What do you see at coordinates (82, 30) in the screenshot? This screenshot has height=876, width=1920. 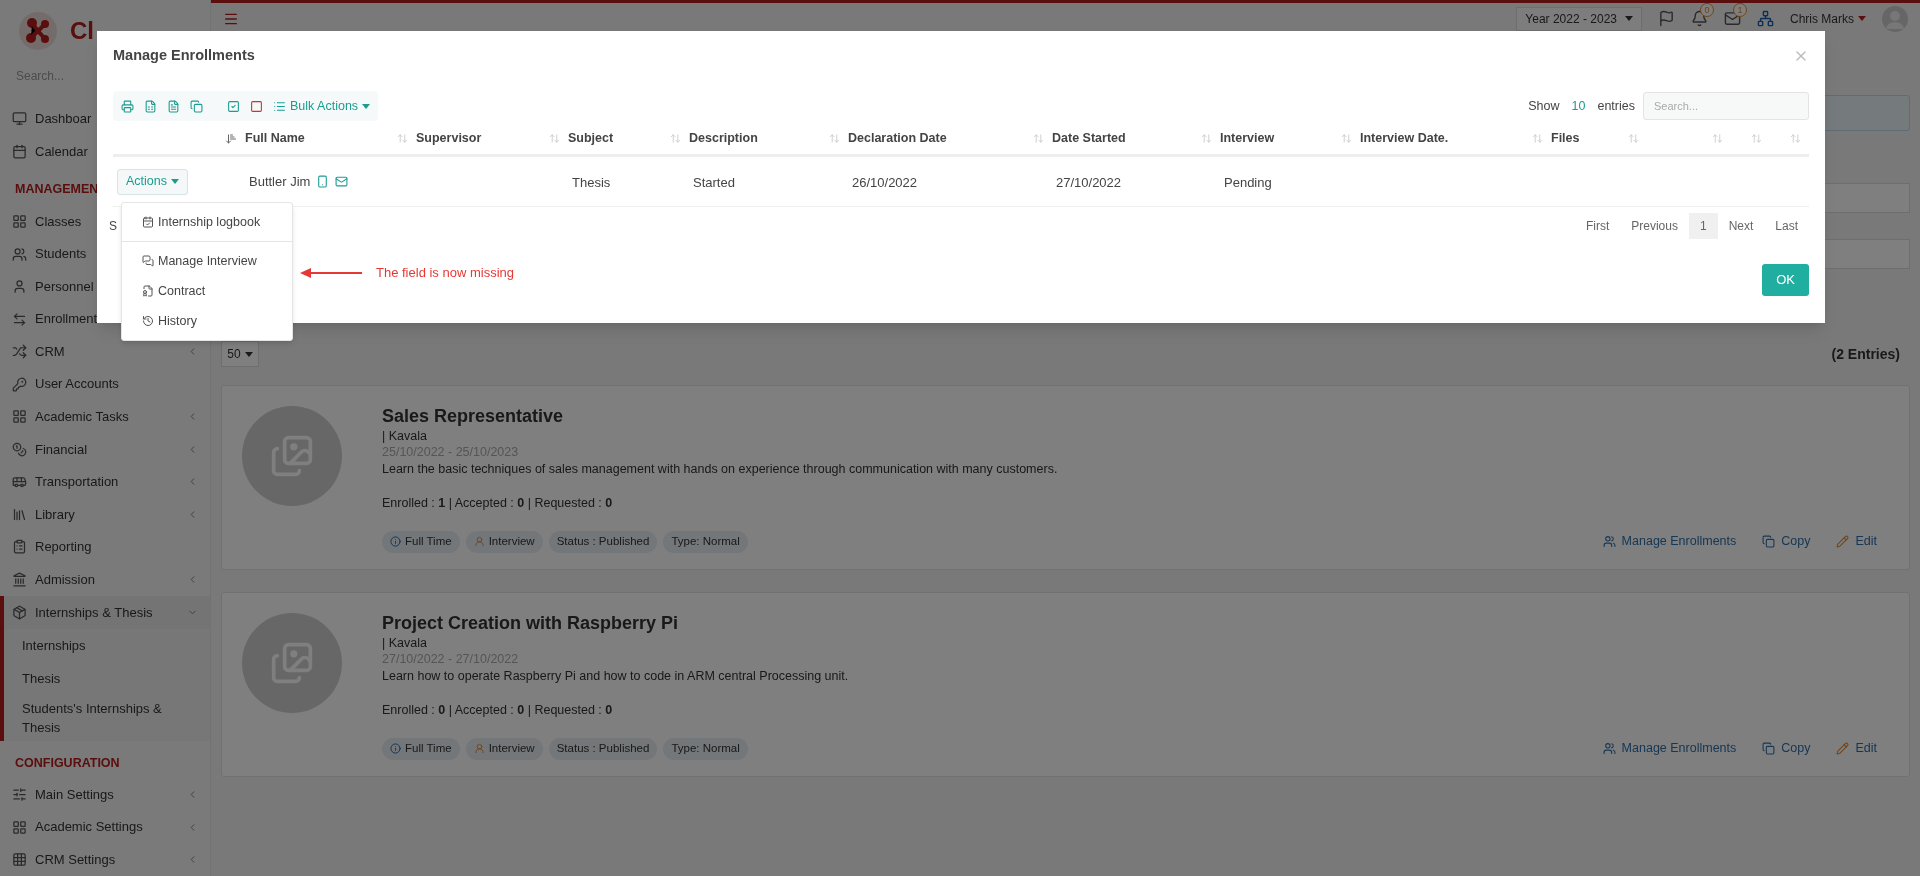 I see `brand-name: Cl` at bounding box center [82, 30].